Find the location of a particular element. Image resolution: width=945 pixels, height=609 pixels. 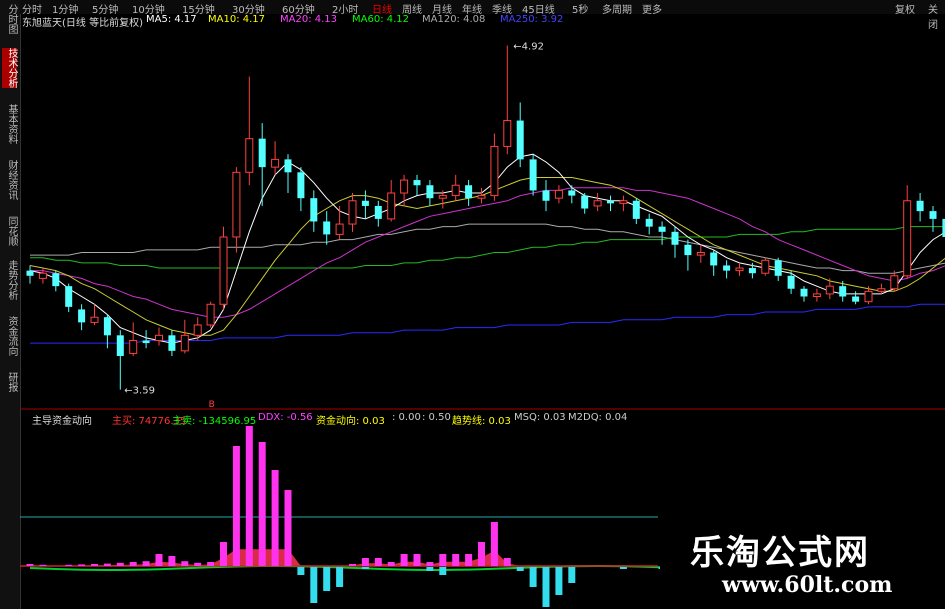

ma60-line is located at coordinates (487, 247).